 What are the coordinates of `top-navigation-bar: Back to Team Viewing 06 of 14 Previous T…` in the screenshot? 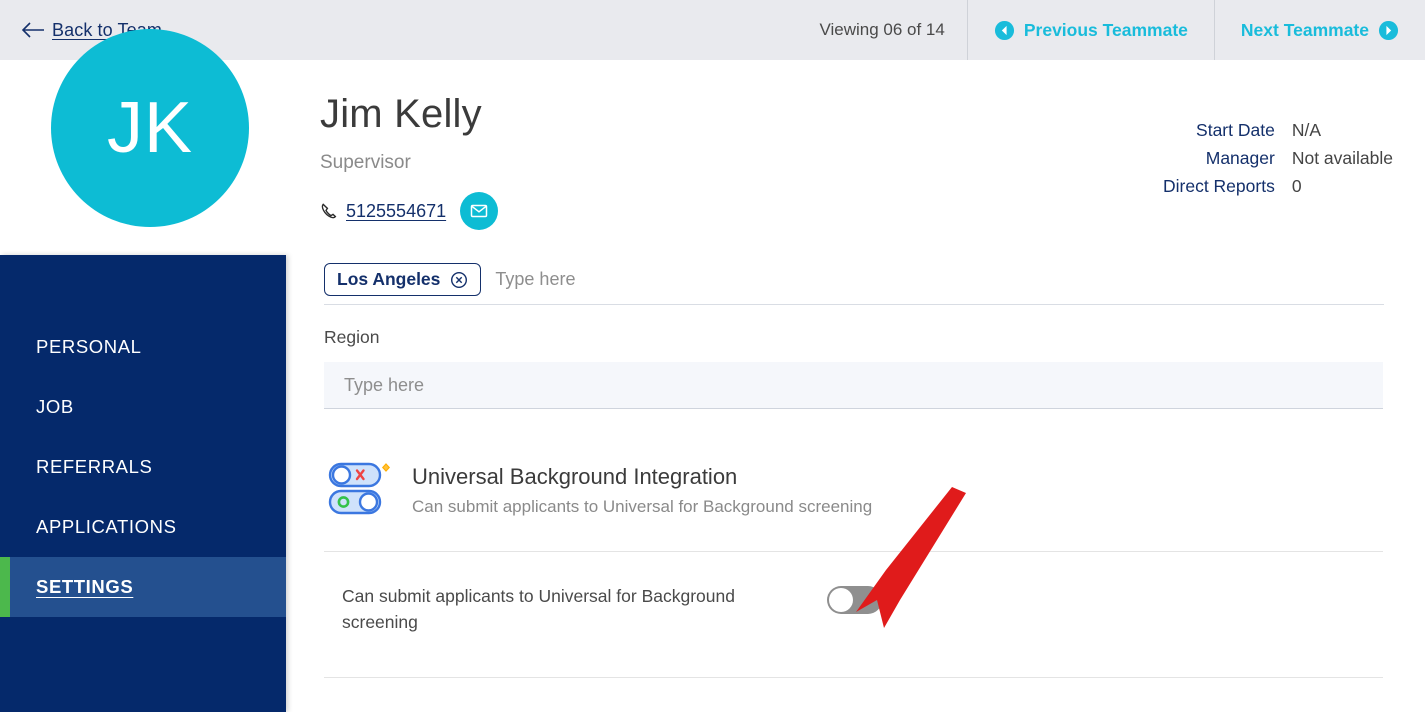 It's located at (712, 30).